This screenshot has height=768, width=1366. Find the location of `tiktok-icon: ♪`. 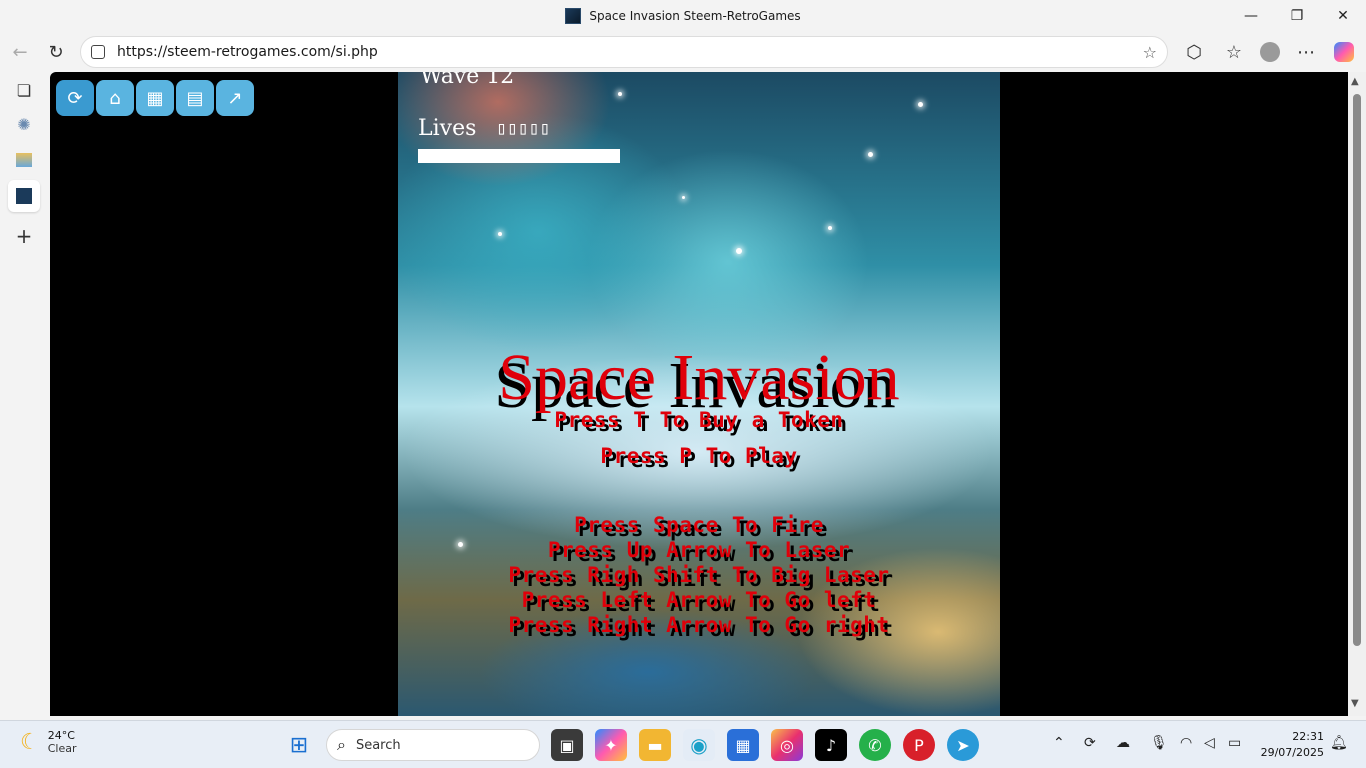

tiktok-icon: ♪ is located at coordinates (831, 745).